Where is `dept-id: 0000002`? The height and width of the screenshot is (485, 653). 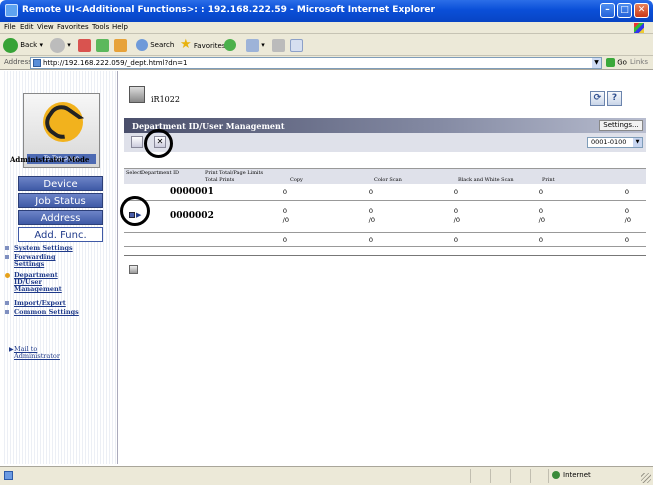 dept-id: 0000002 is located at coordinates (192, 216).